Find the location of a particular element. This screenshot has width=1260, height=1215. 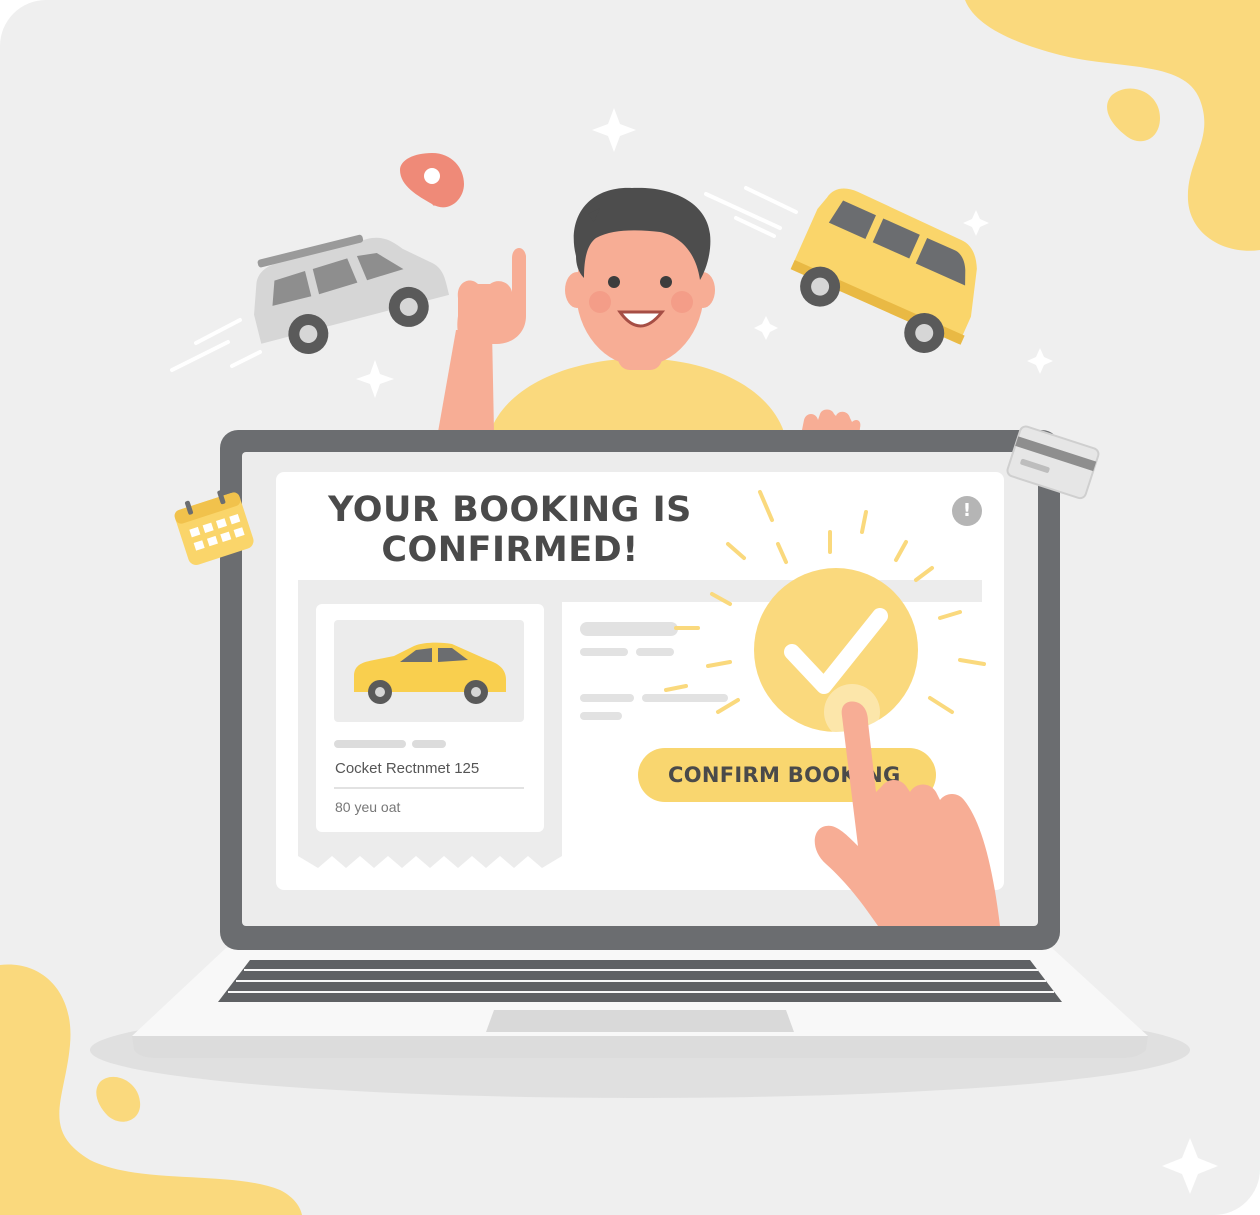

headline-line-1: YOUR BOOKING IS is located at coordinates (510, 510).